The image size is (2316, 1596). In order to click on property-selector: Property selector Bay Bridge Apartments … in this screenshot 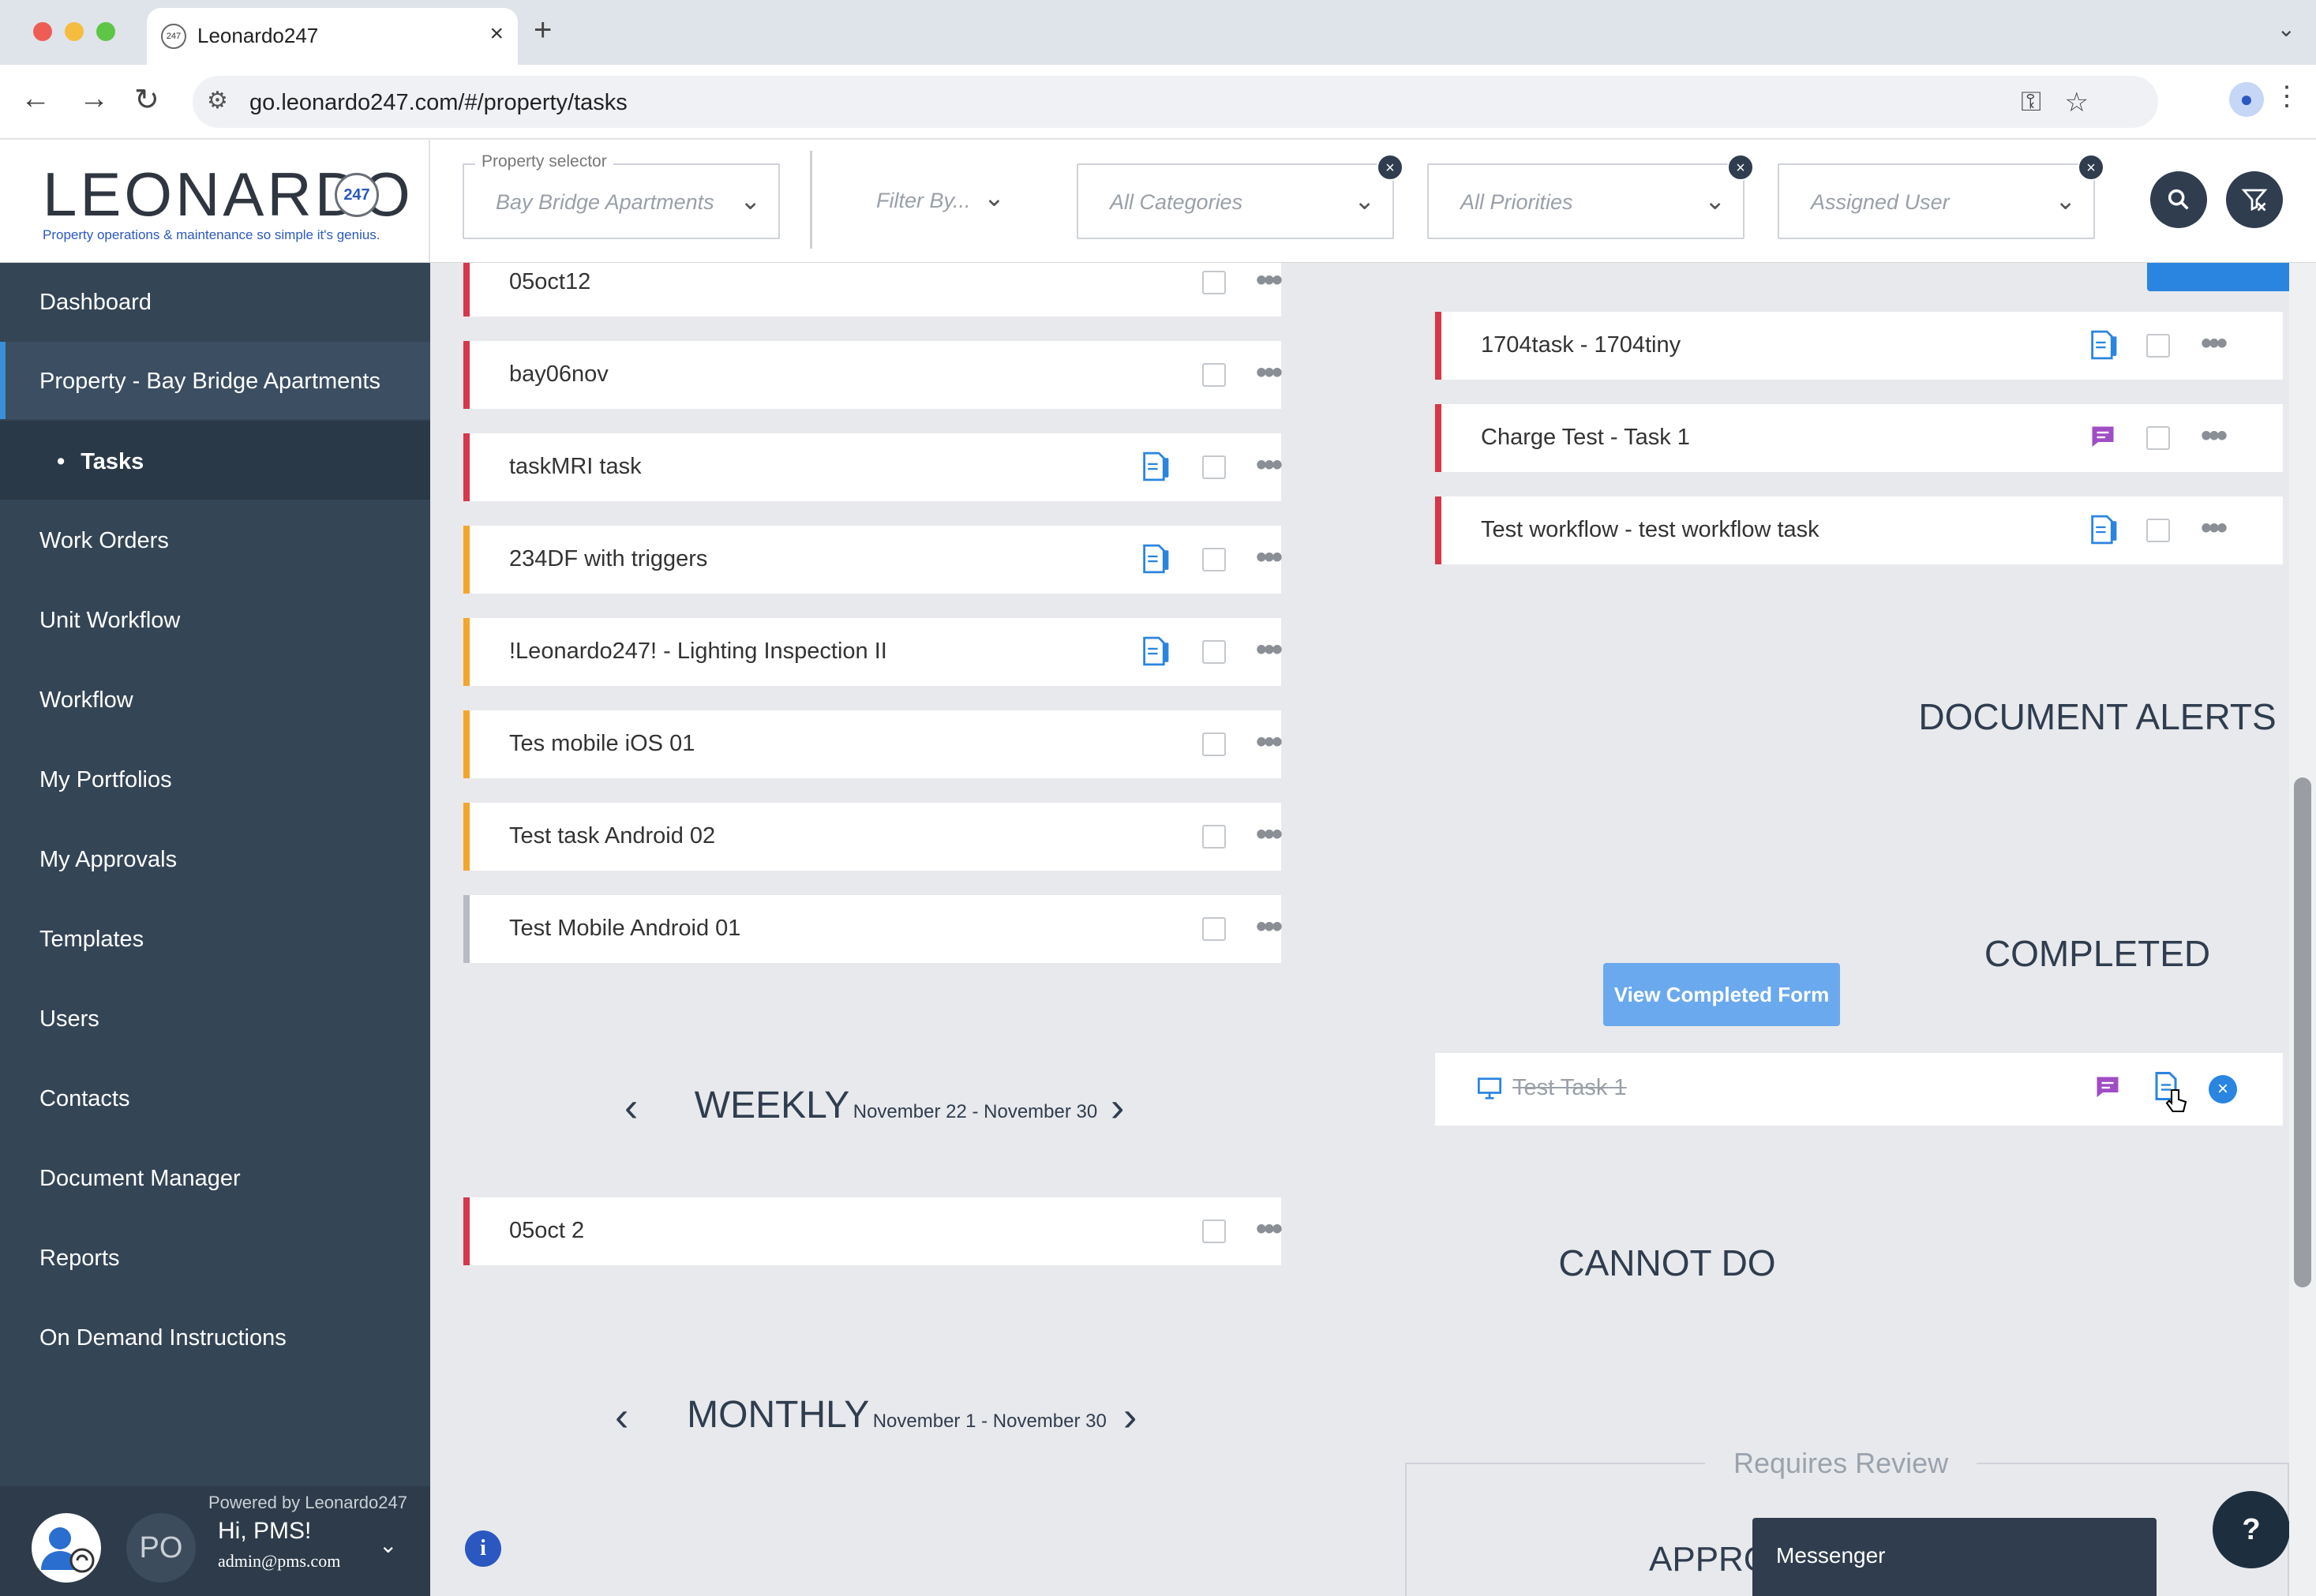, I will do `click(622, 196)`.